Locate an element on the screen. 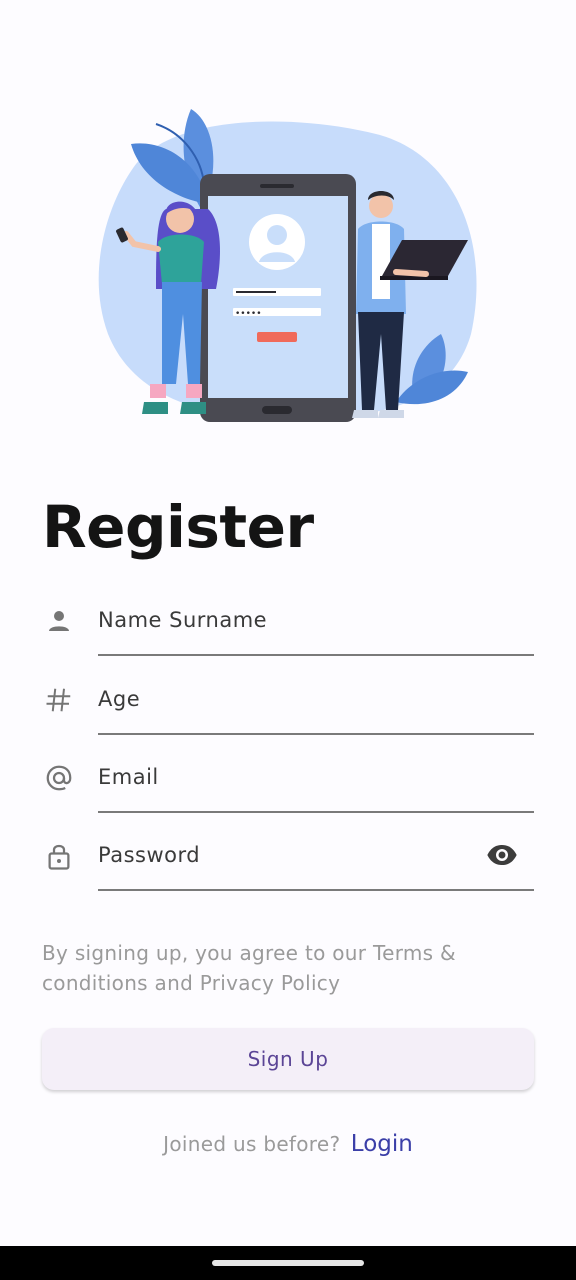 The width and height of the screenshot is (576, 1280). email-field is located at coordinates (287, 782).